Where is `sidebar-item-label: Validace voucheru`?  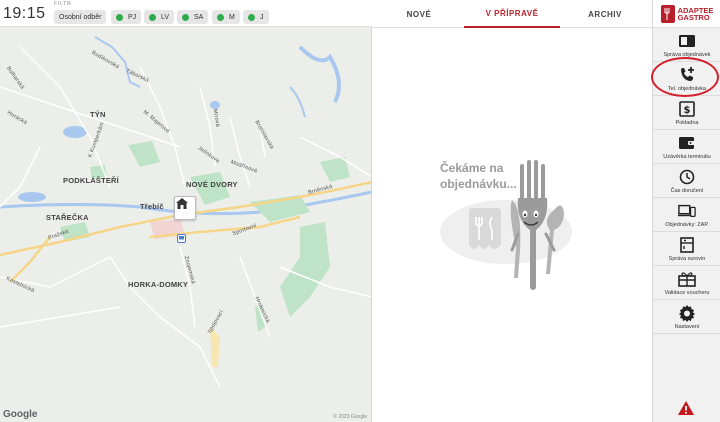
sidebar-item-label: Validace voucheru is located at coordinates (687, 293).